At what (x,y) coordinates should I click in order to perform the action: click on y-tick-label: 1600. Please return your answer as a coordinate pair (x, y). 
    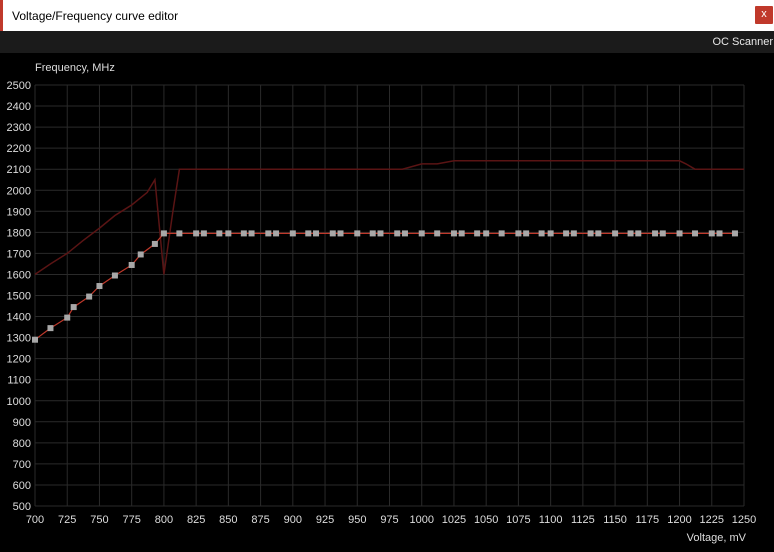
    Looking at the image, I should click on (19, 275).